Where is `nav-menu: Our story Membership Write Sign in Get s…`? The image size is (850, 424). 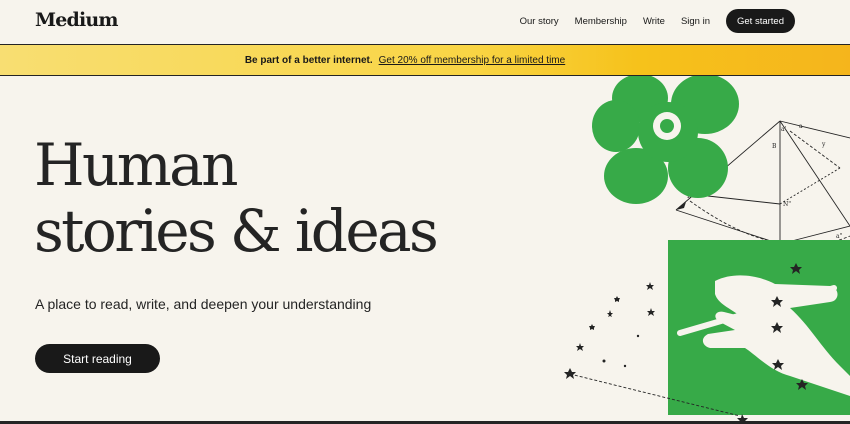 nav-menu: Our story Membership Write Sign in Get s… is located at coordinates (649, 21).